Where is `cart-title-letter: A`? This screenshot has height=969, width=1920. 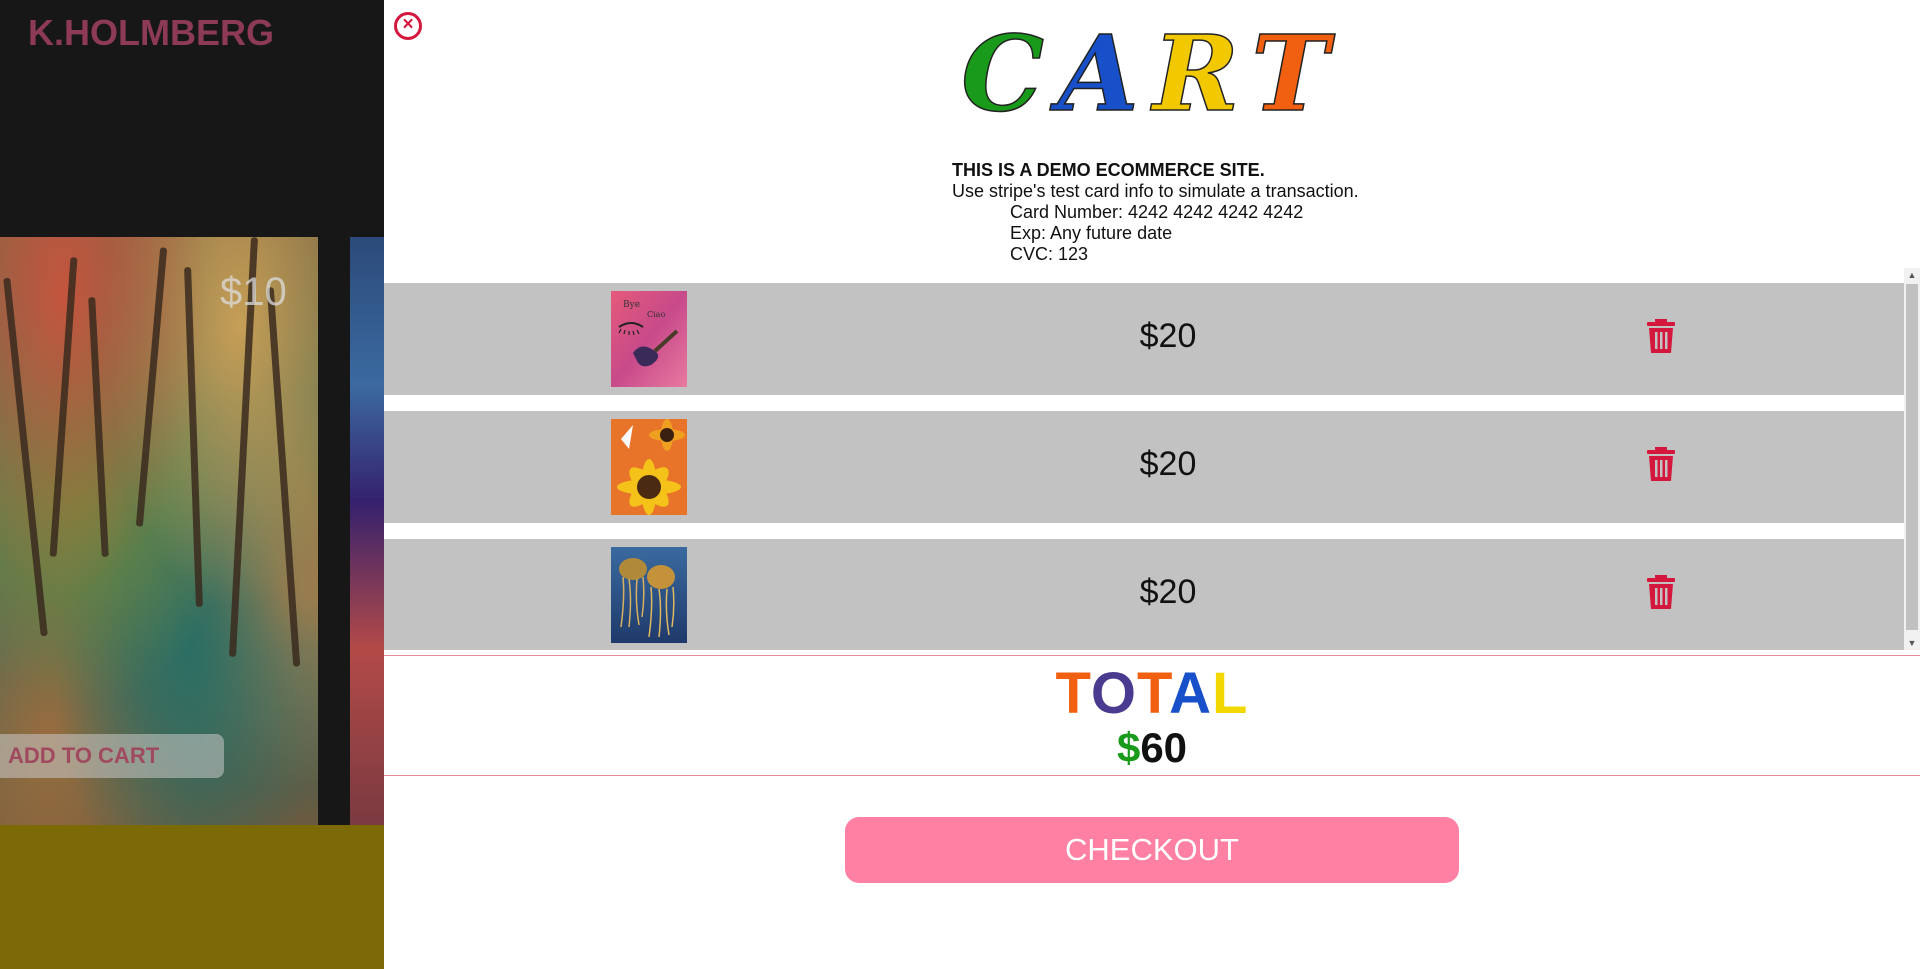
cart-title-letter: A is located at coordinates (1105, 73).